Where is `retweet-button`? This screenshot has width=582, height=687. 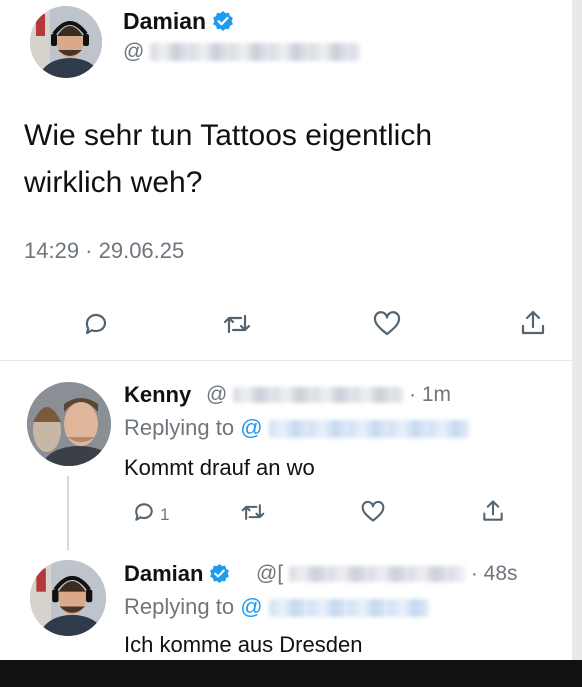 retweet-button is located at coordinates (237, 326).